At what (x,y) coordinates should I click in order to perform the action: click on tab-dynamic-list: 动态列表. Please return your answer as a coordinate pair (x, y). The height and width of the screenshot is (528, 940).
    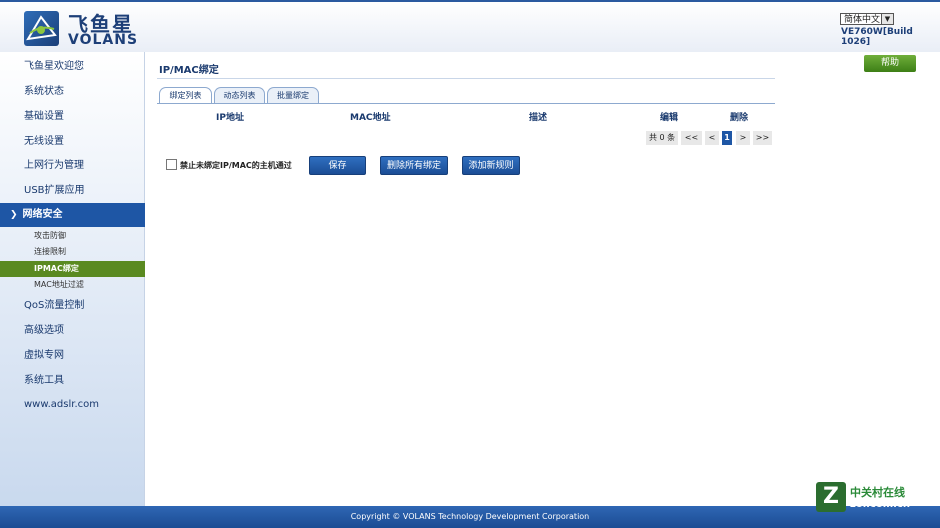
    Looking at the image, I should click on (239, 95).